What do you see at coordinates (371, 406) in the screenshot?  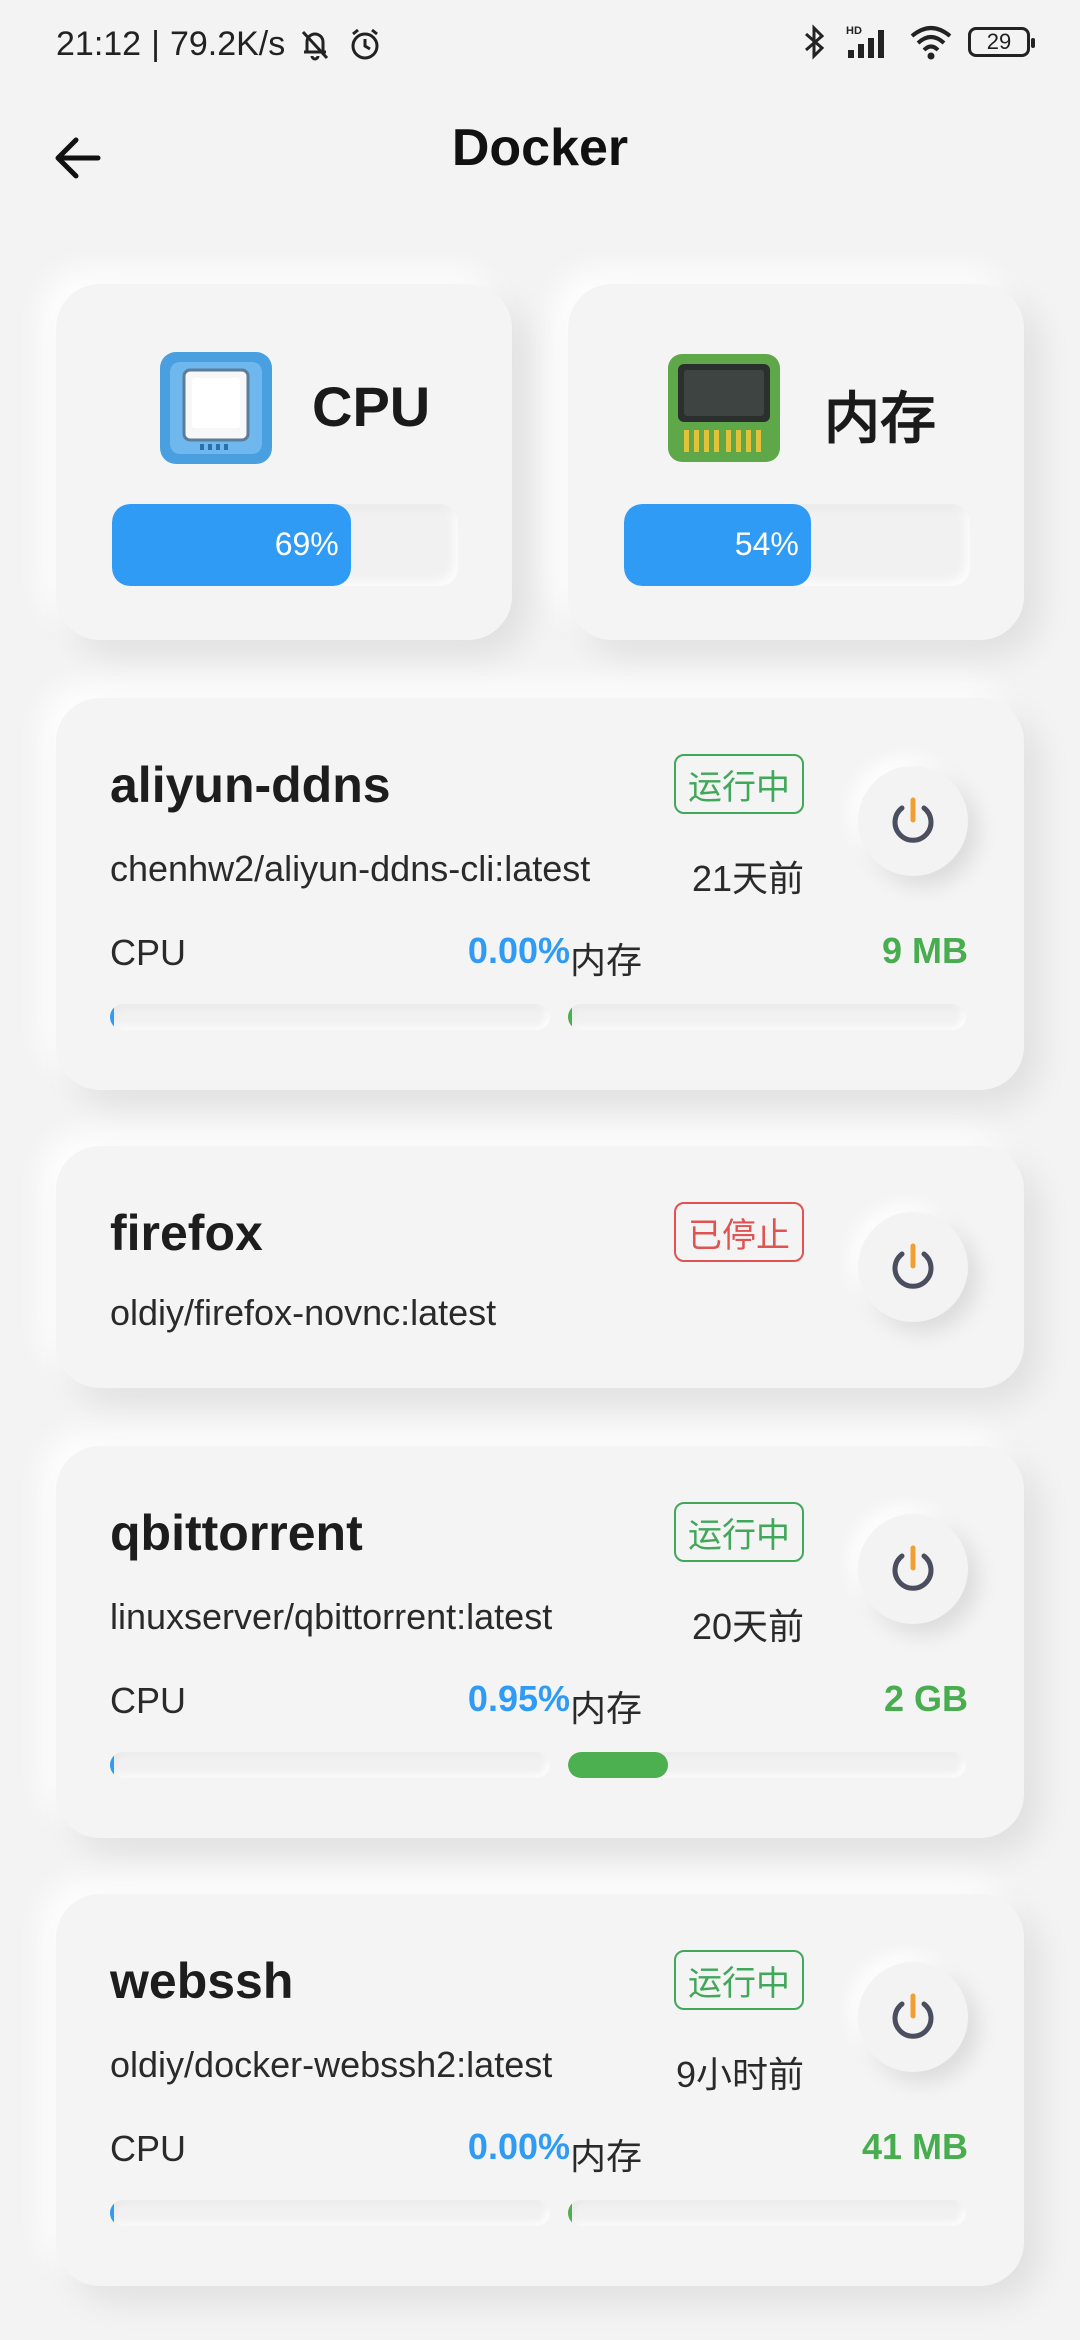 I see `cpu-summary-label: CPU` at bounding box center [371, 406].